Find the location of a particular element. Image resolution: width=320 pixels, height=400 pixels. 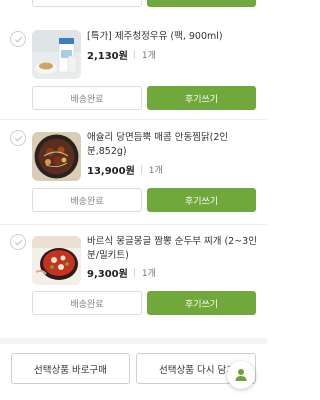

price-row: 2,130원 1개 is located at coordinates (121, 54).